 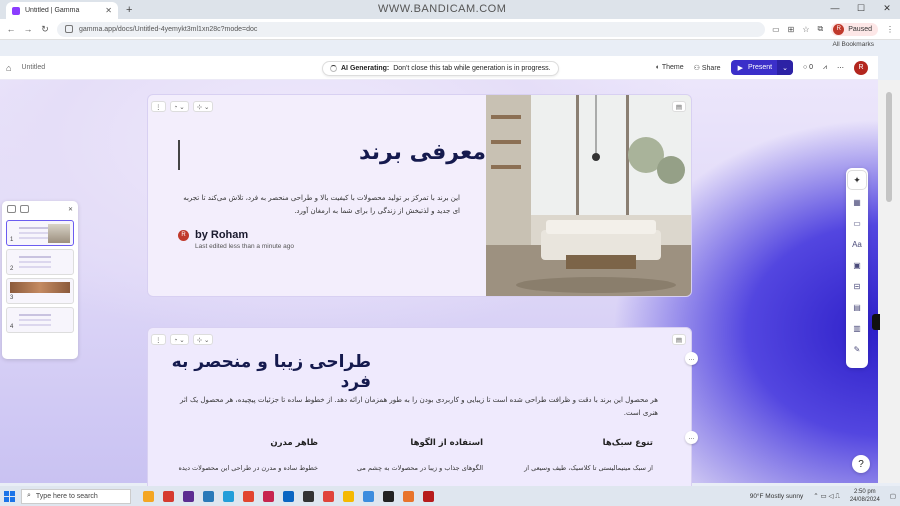 What do you see at coordinates (8, 68) in the screenshot?
I see `home-icon: ⌂` at bounding box center [8, 68].